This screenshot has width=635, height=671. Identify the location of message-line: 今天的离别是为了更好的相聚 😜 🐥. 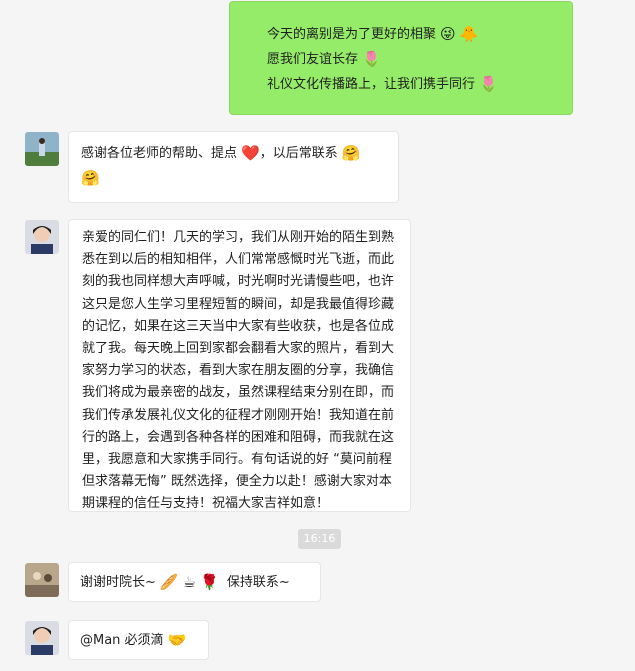
(419, 34).